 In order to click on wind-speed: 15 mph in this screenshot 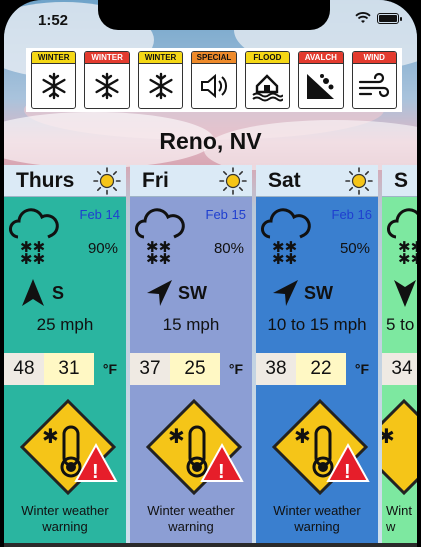, I will do `click(191, 324)`.